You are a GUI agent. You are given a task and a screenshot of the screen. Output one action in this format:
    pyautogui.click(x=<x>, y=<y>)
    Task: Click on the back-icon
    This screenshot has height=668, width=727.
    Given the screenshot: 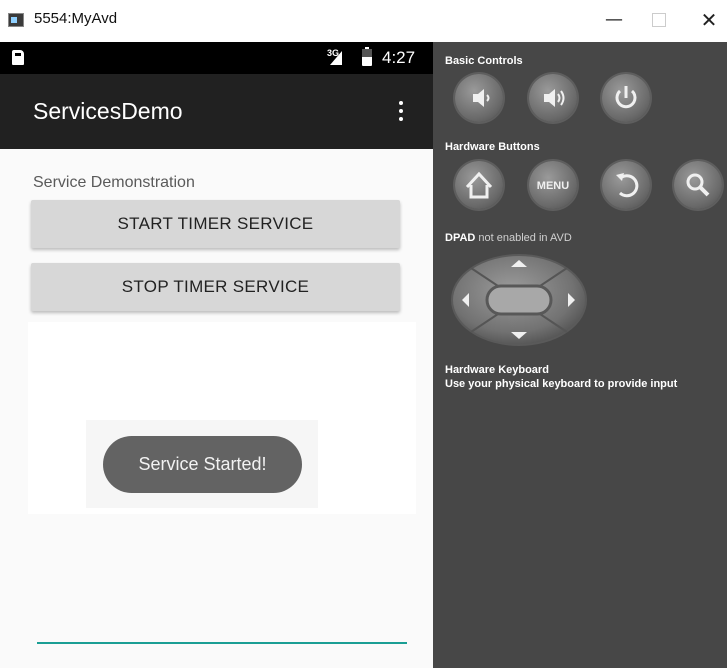 What is the action you would take?
    pyautogui.click(x=627, y=185)
    